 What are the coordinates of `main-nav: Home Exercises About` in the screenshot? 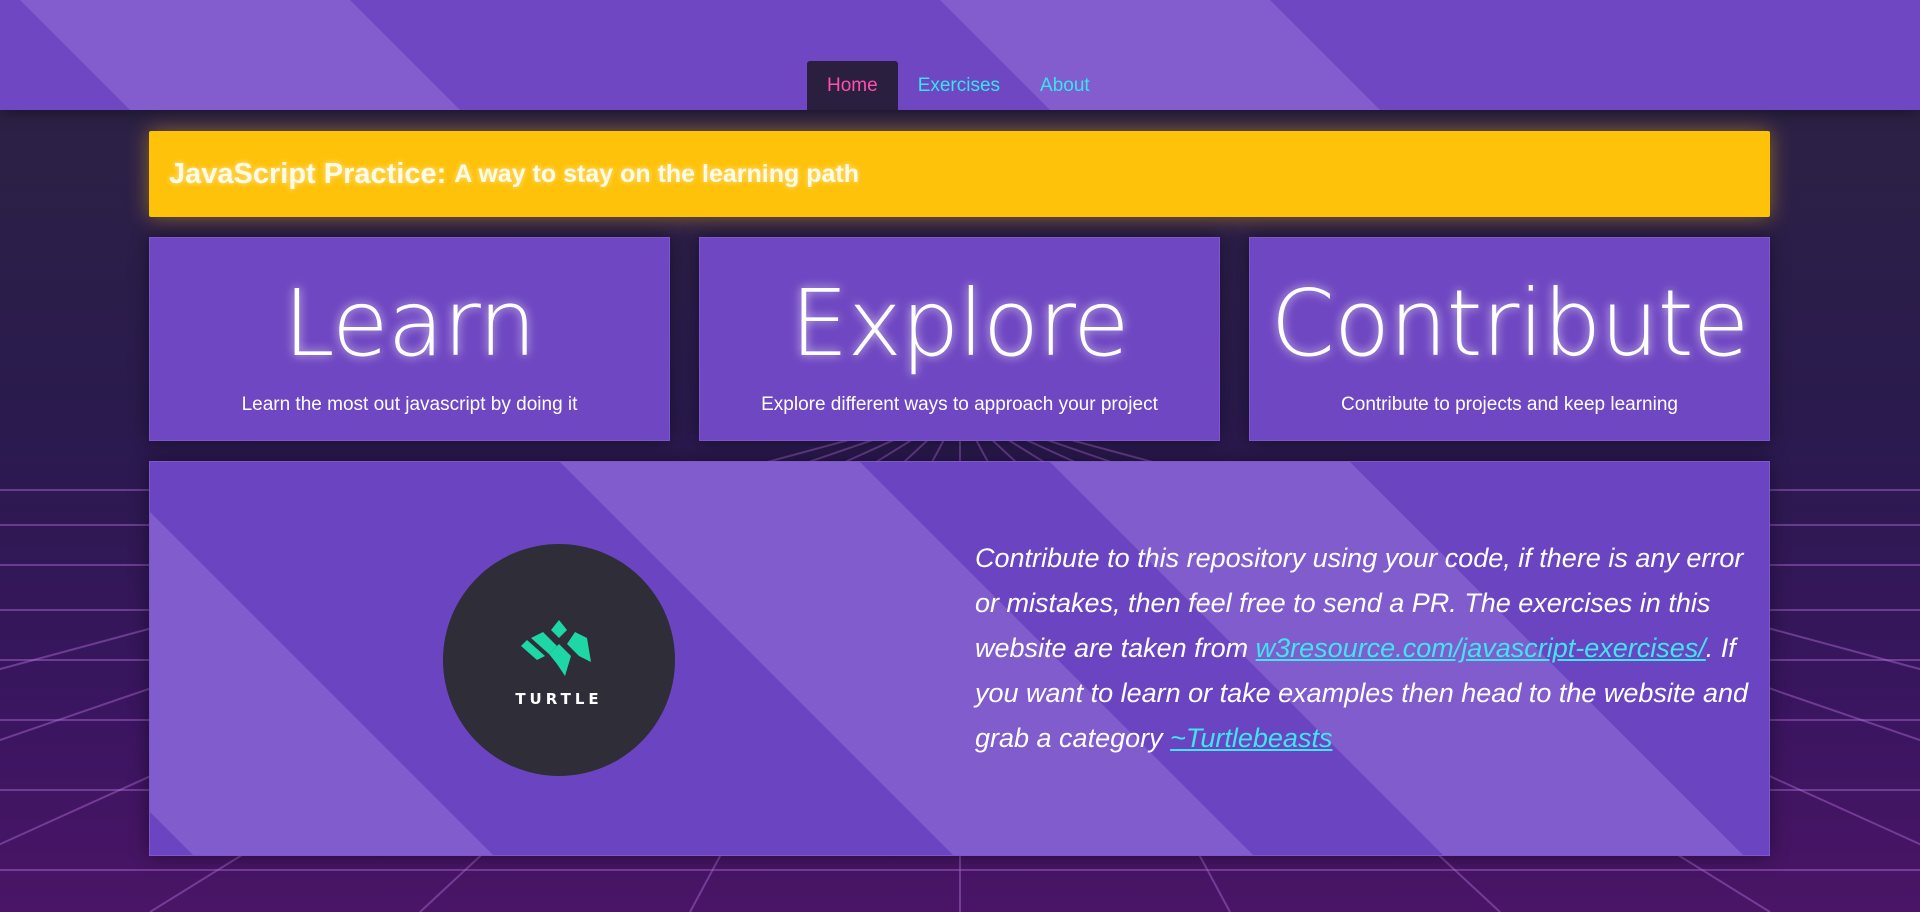 It's located at (958, 85).